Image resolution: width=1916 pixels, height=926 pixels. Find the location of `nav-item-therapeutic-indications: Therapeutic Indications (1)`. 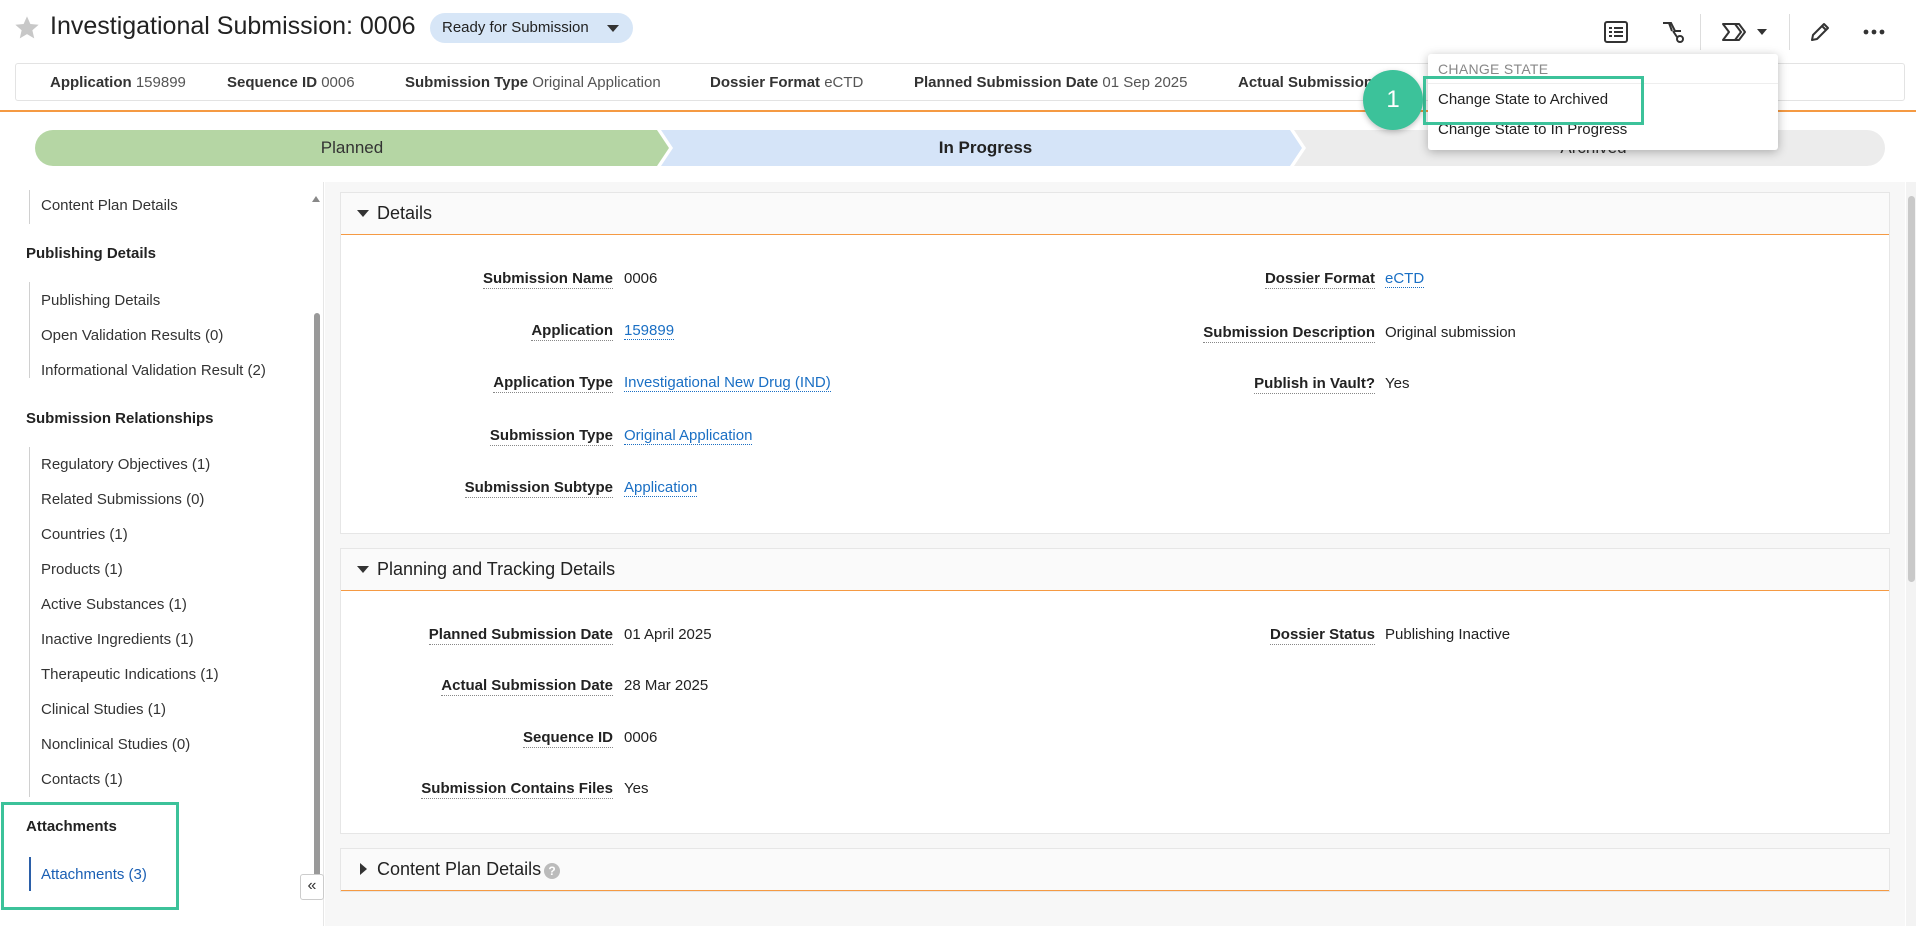

nav-item-therapeutic-indications: Therapeutic Indications (1) is located at coordinates (130, 674).